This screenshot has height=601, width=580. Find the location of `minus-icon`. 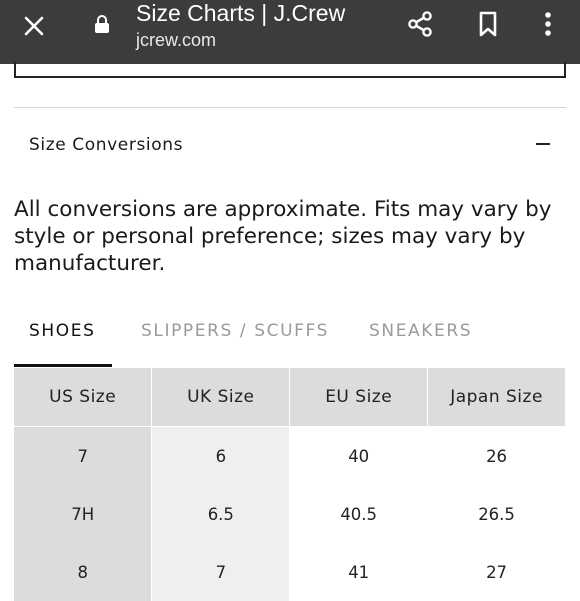

minus-icon is located at coordinates (543, 144).